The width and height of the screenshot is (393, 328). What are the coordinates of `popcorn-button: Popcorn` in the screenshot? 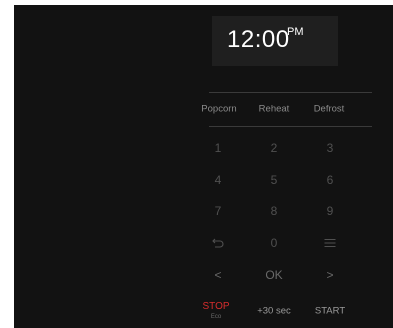 It's located at (218, 109).